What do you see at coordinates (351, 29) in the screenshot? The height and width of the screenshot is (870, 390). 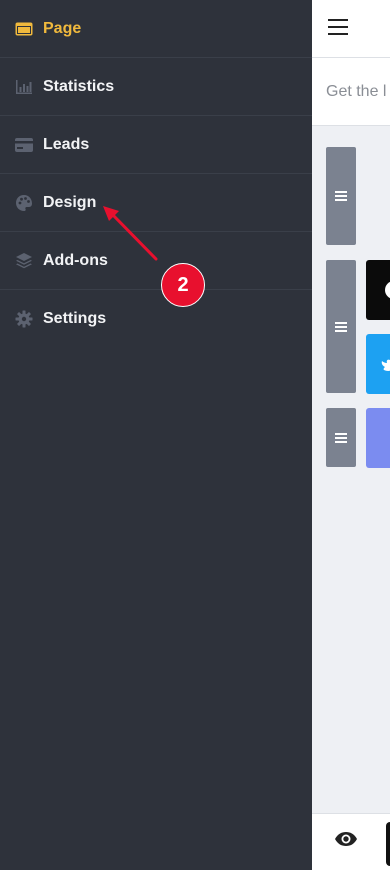 I see `top-bar` at bounding box center [351, 29].